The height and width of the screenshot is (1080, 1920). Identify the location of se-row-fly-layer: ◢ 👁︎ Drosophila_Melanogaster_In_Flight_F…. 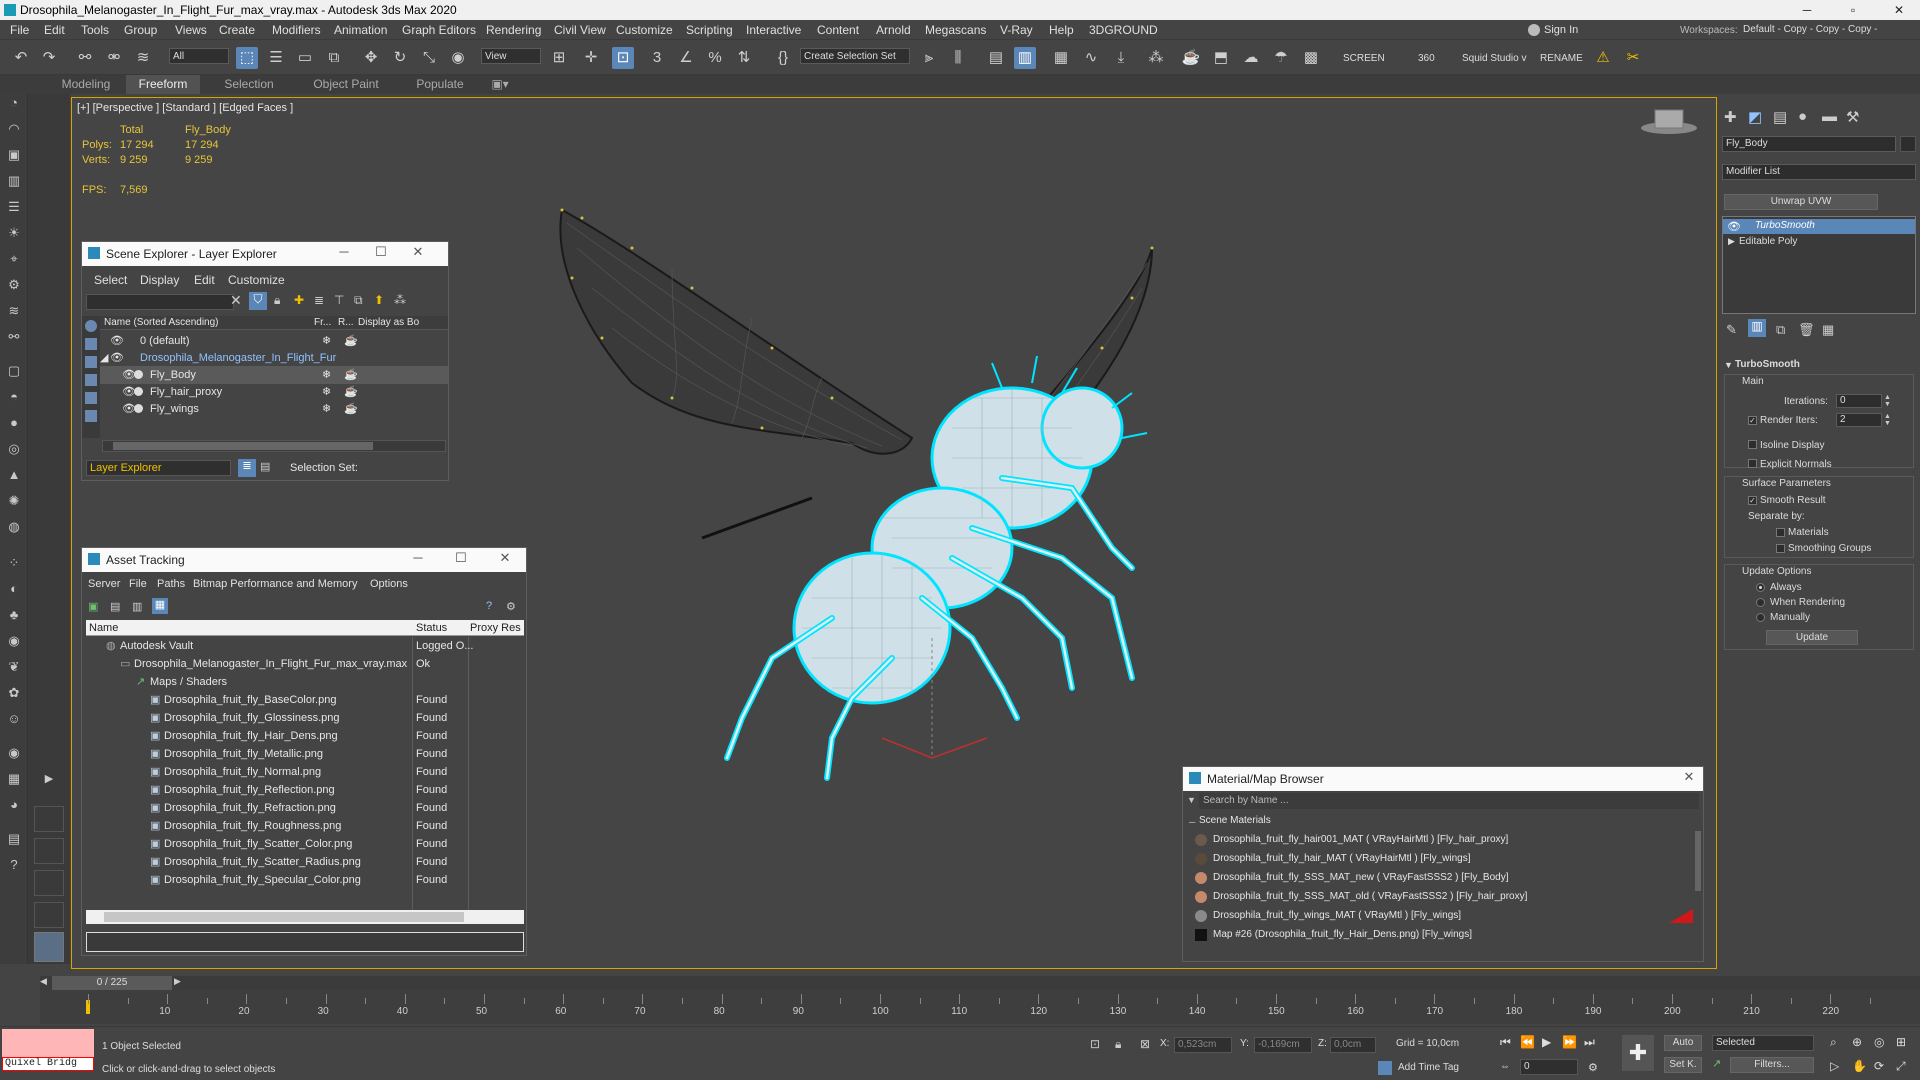
(274, 358).